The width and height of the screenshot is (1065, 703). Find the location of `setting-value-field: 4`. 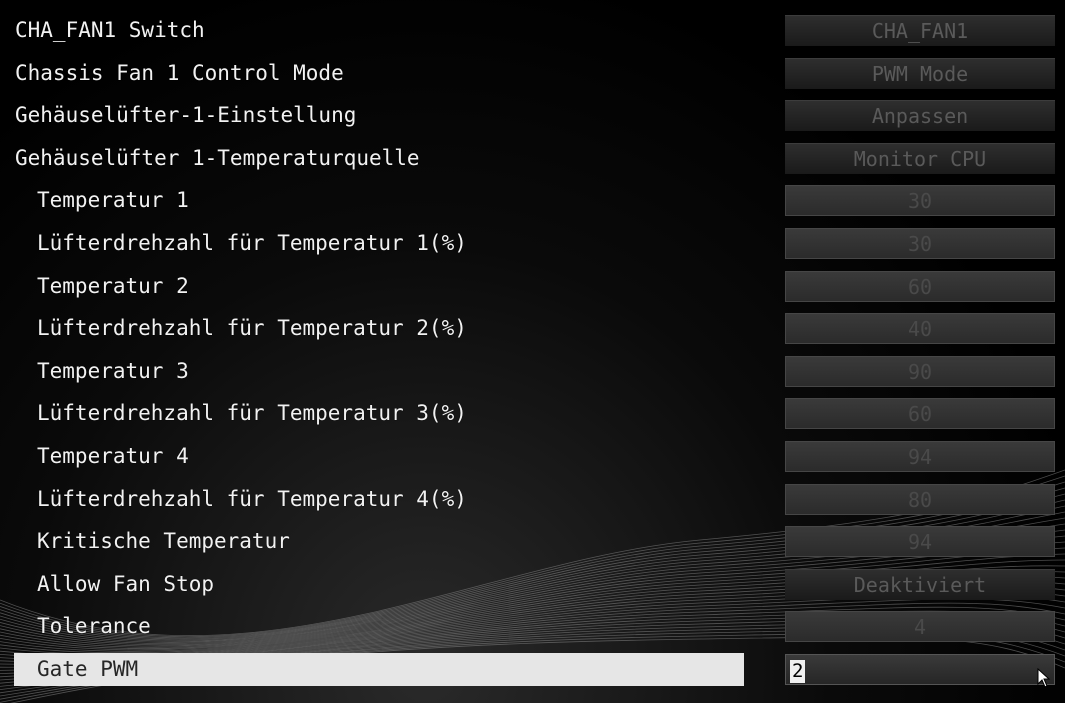

setting-value-field: 4 is located at coordinates (920, 627).